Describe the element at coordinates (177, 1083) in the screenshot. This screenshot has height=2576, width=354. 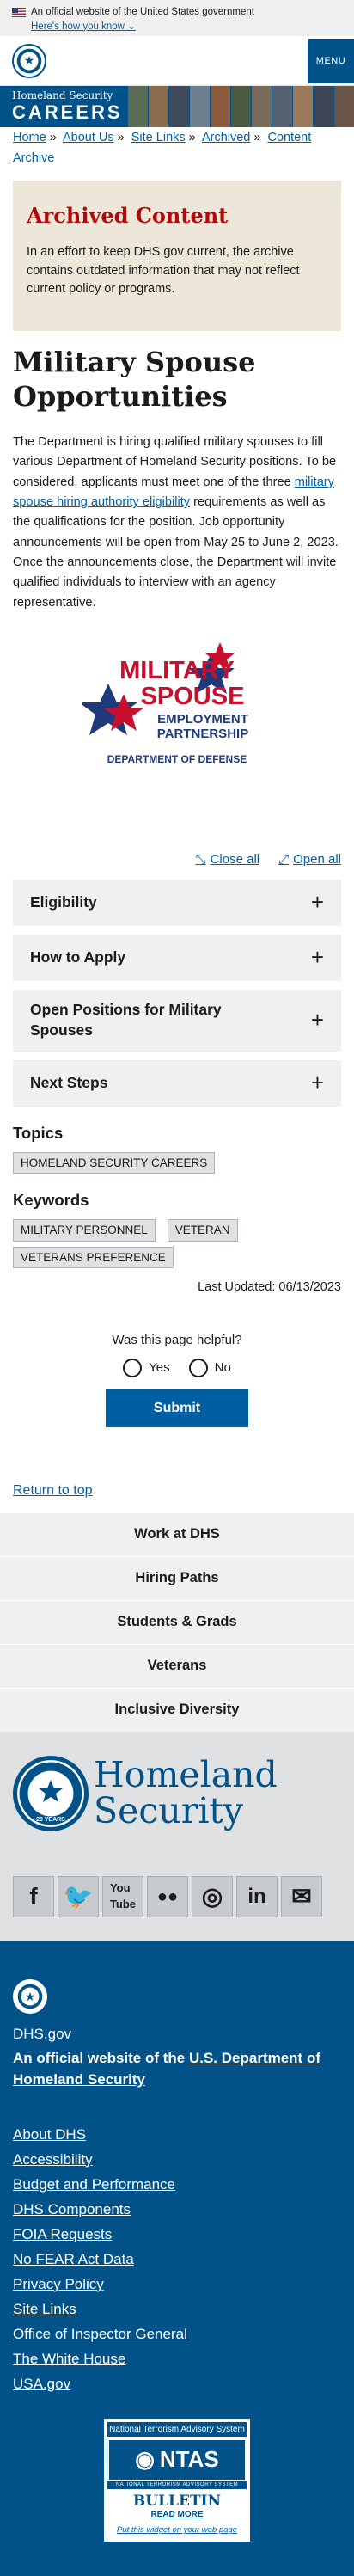
I see `accordion-next-steps: Next Steps +` at that location.